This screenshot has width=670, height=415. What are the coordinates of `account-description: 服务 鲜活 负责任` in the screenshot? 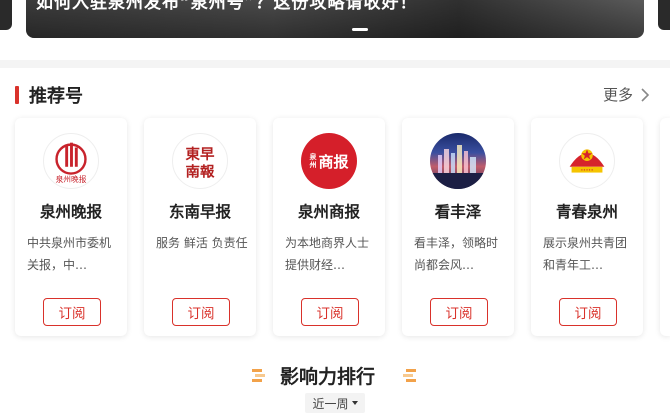 It's located at (202, 243).